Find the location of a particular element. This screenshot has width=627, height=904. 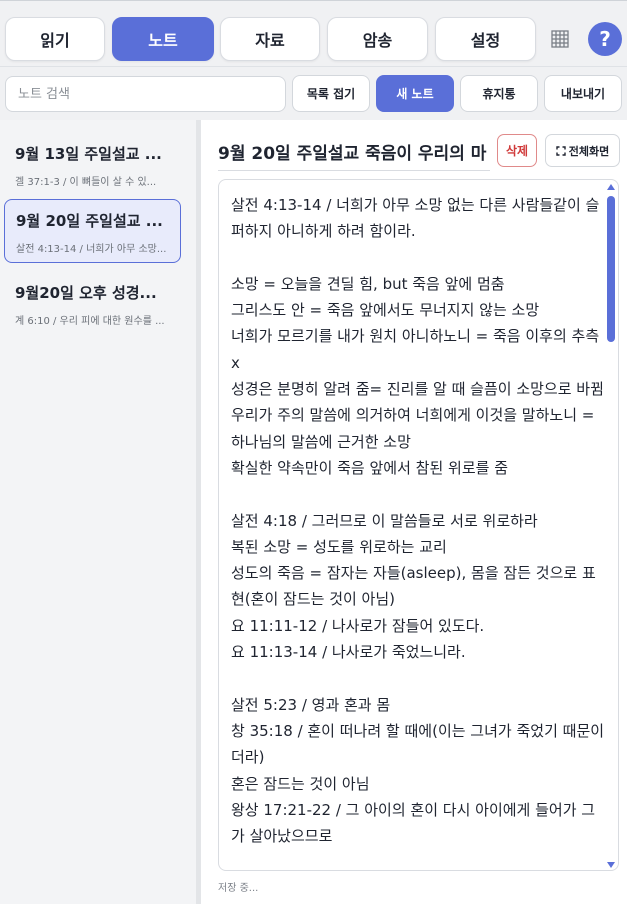

scroll-down-arrow-icon is located at coordinates (611, 865).